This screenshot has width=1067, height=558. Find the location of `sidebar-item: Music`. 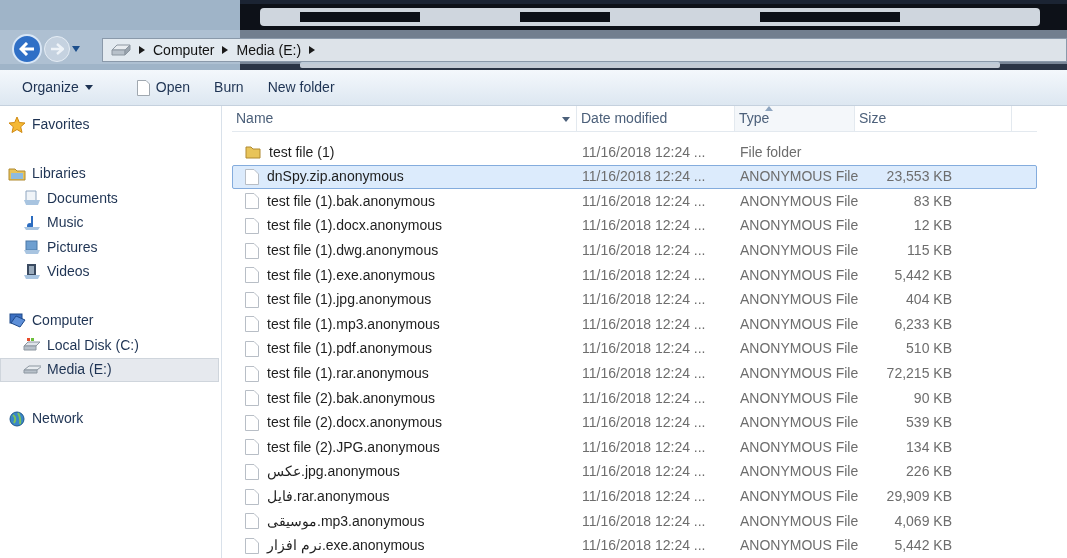

sidebar-item: Music is located at coordinates (109, 222).